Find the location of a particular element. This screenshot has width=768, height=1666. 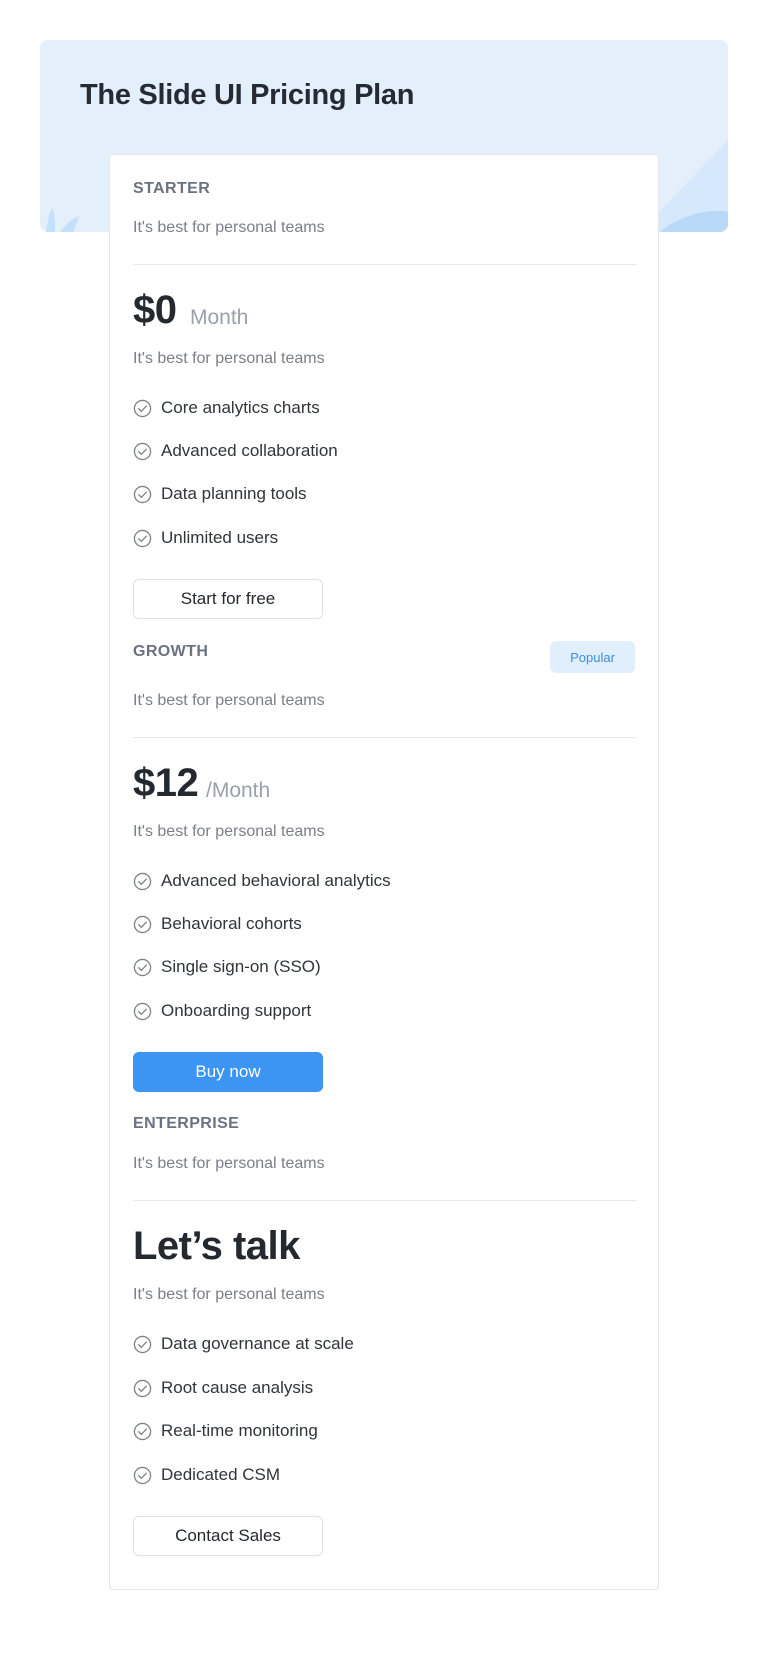

feature-item: Data planning tools is located at coordinates (220, 494).